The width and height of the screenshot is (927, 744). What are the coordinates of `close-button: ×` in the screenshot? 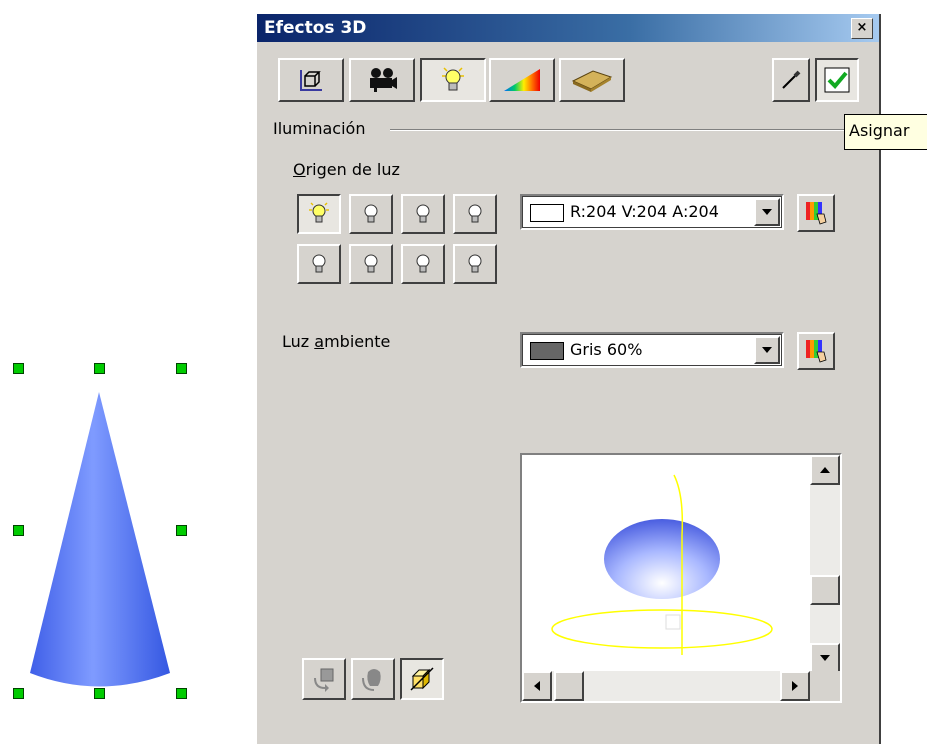 It's located at (862, 28).